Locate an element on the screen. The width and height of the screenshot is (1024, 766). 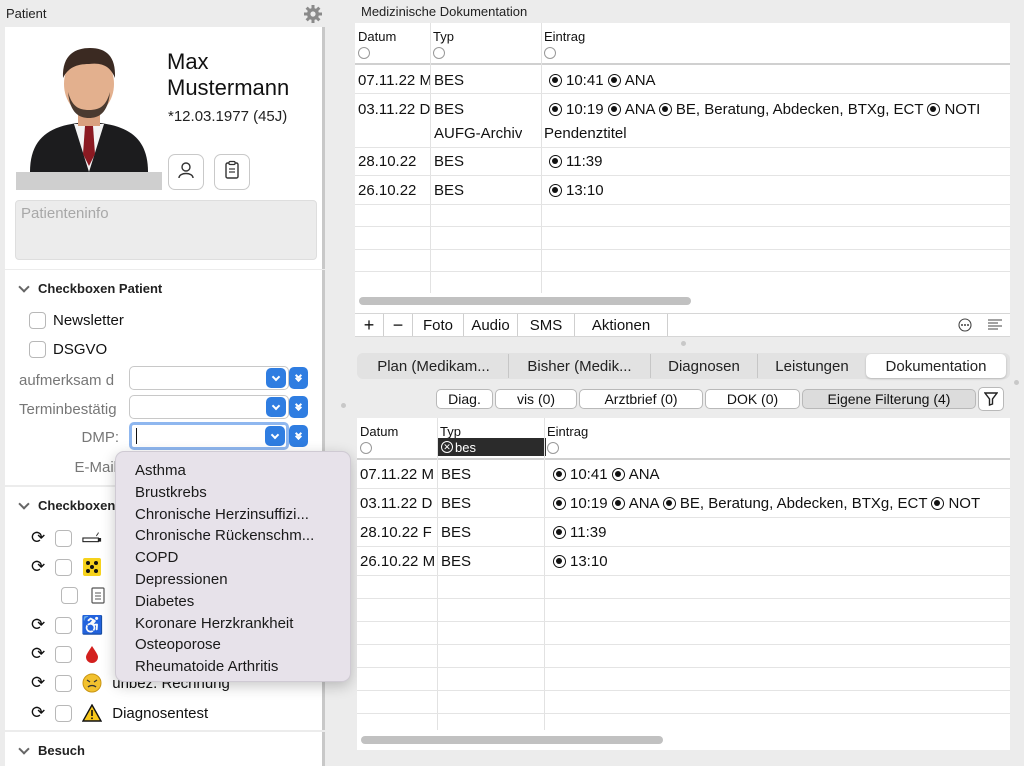
checkbox-row: ⟳ Diagnosentest is located at coordinates (119, 713).